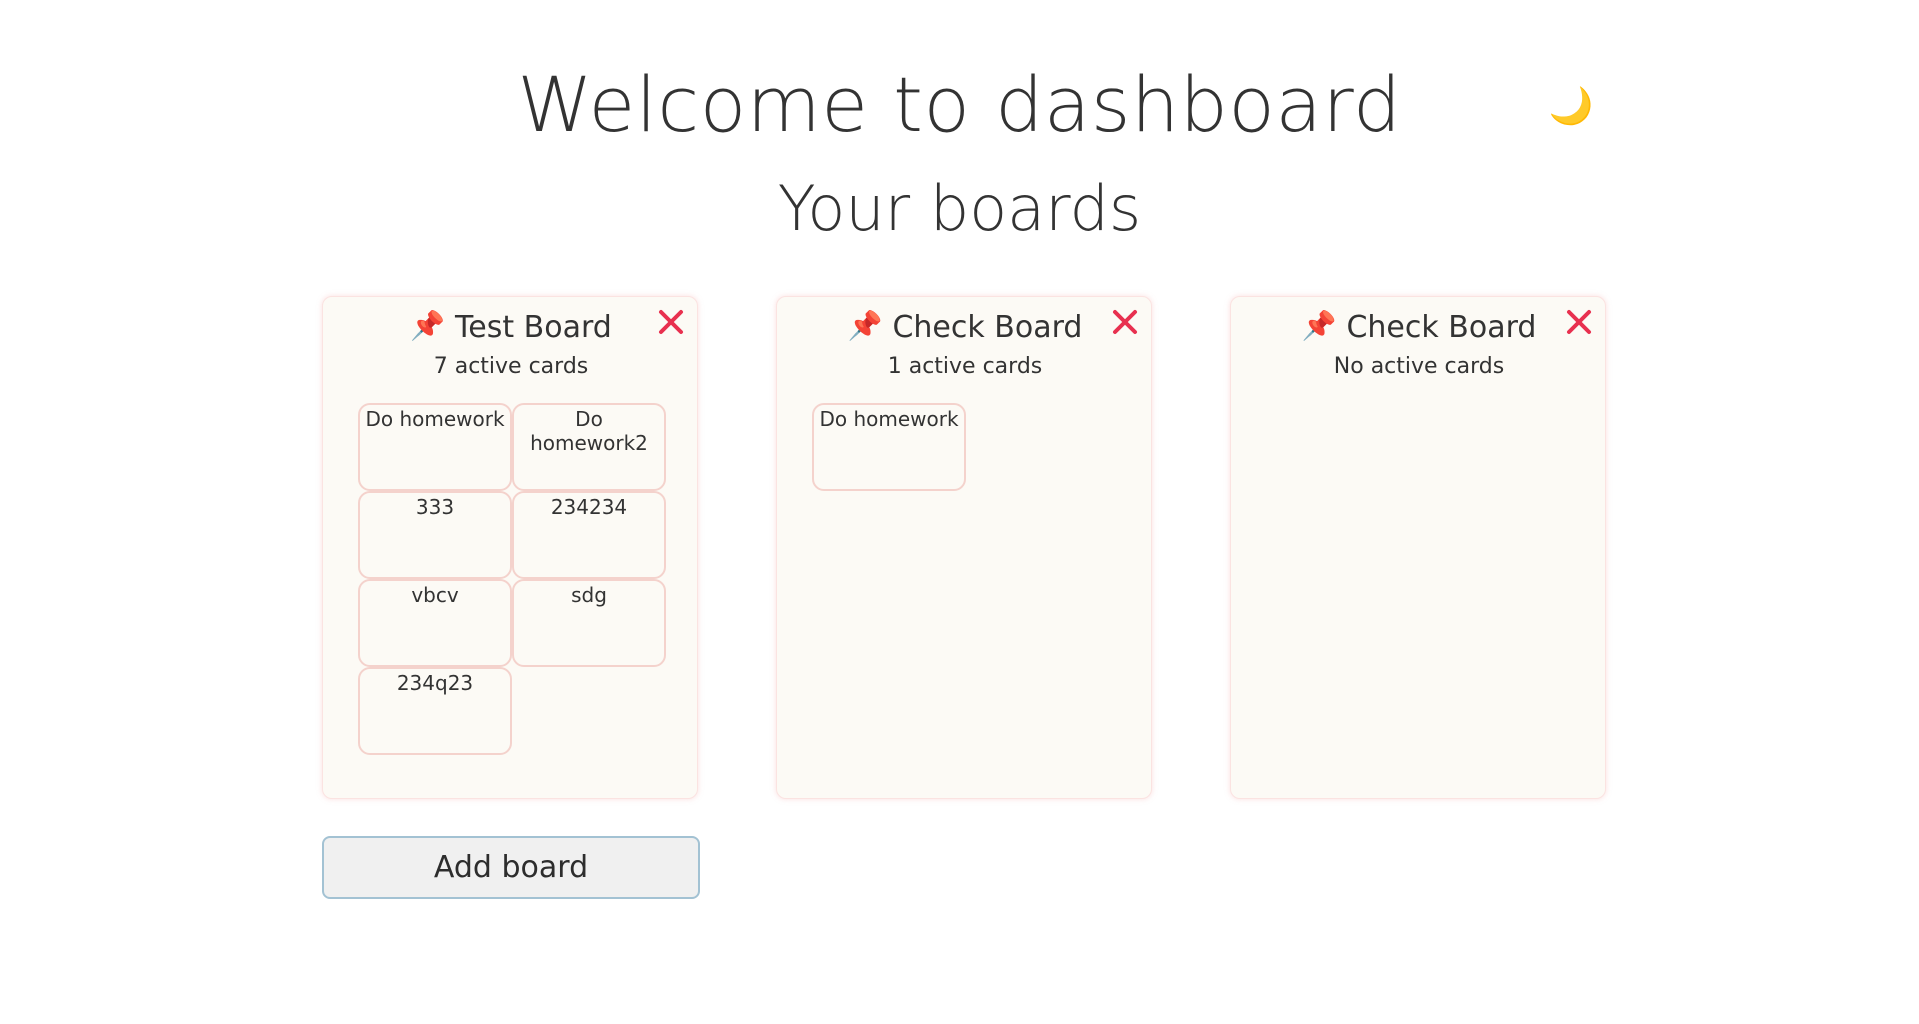 This screenshot has height=1024, width=1919. I want to click on page-title: Welcome to dashboard, so click(959, 104).